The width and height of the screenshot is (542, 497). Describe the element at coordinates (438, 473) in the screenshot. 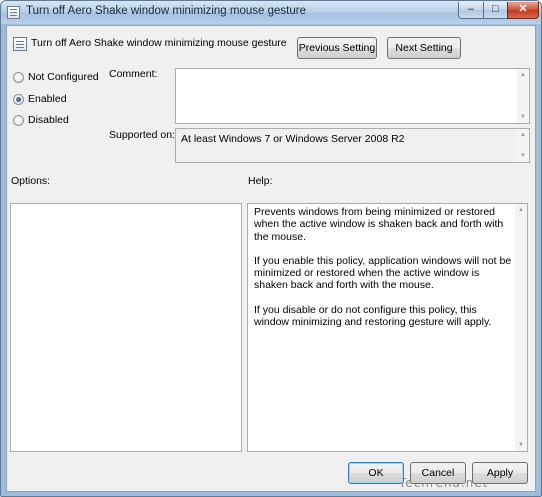

I see `cancel-button: Cancel` at that location.